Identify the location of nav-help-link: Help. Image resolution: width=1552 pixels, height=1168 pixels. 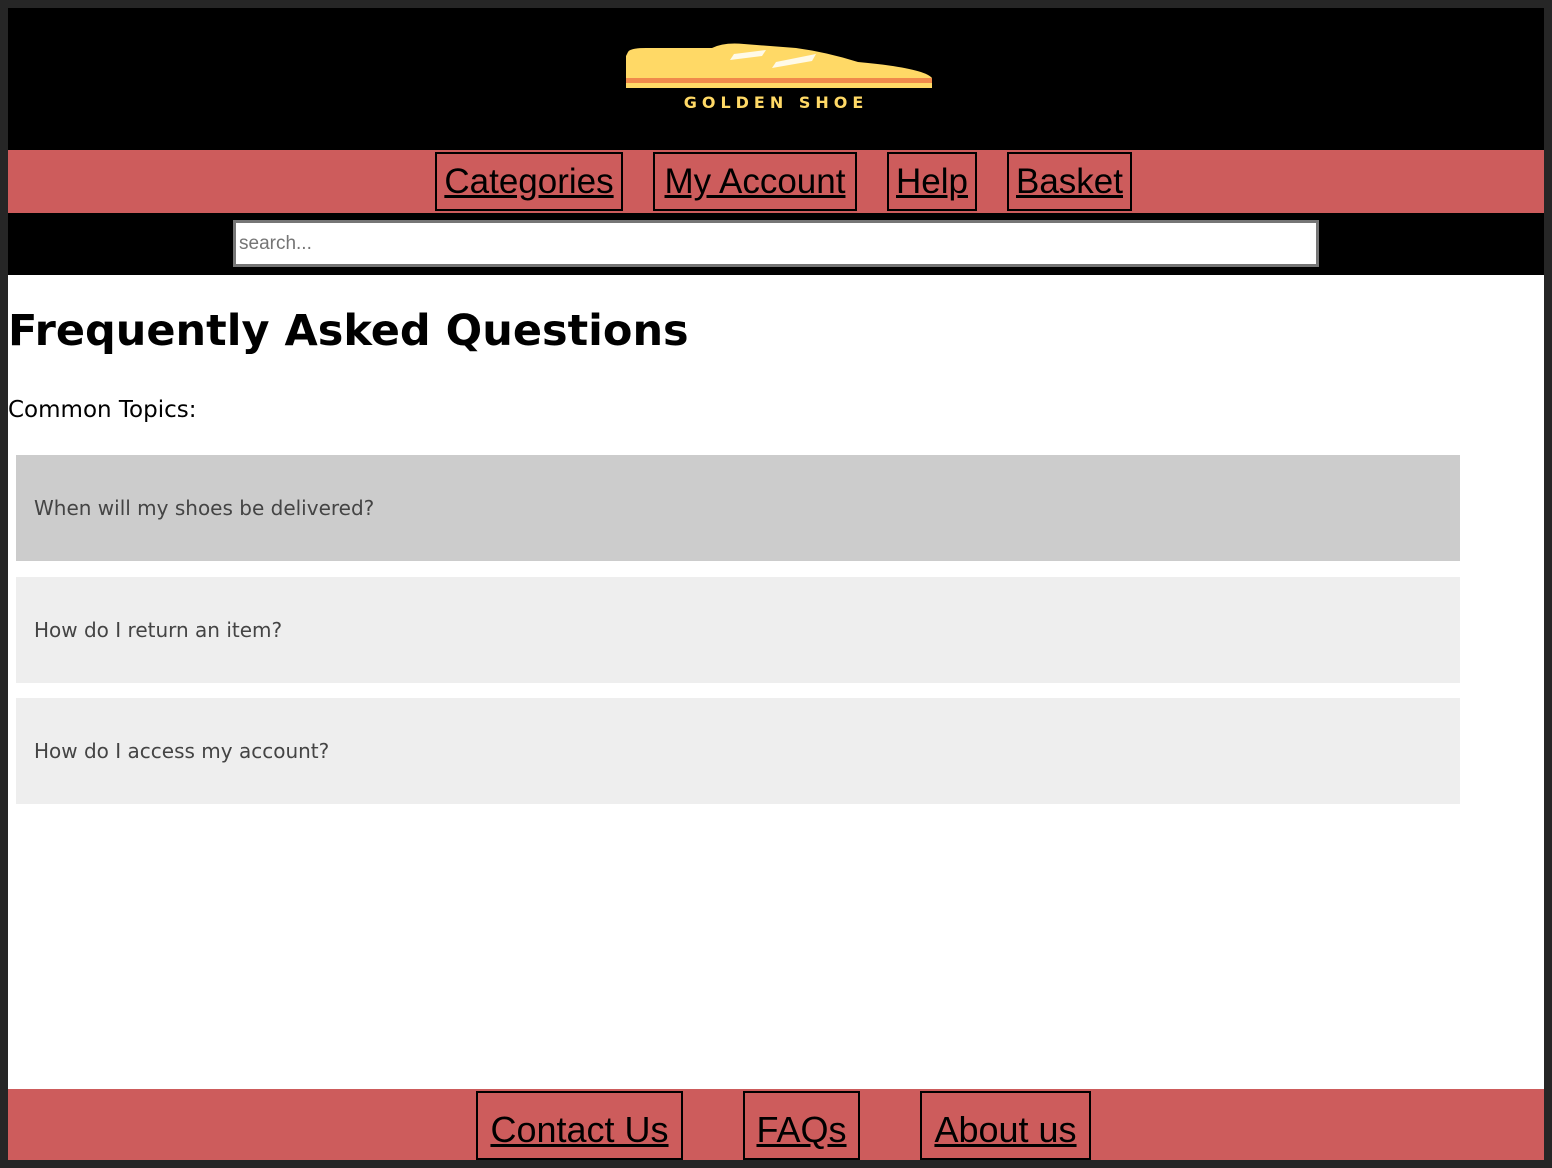
(932, 181).